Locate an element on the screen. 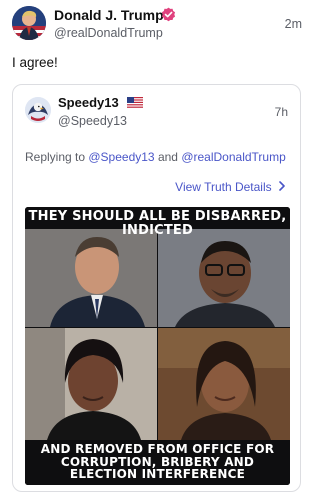 This screenshot has width=320, height=500. quoted-post-timestamp: 7h is located at coordinates (281, 112).